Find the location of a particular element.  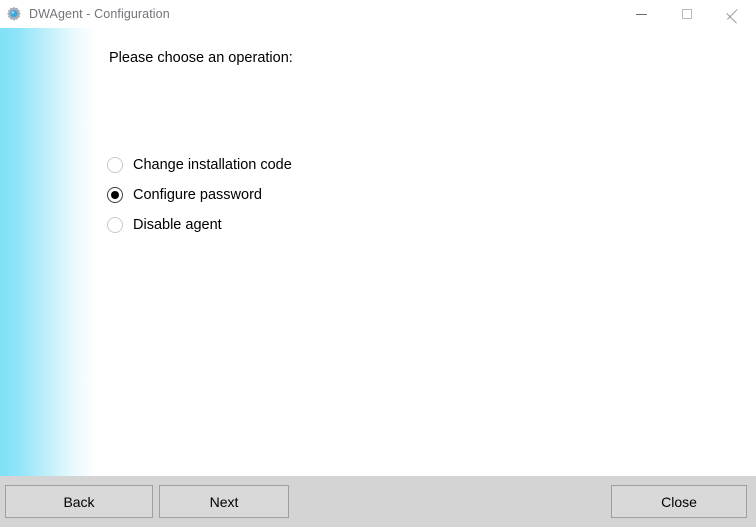

window-controls is located at coordinates (687, 14).